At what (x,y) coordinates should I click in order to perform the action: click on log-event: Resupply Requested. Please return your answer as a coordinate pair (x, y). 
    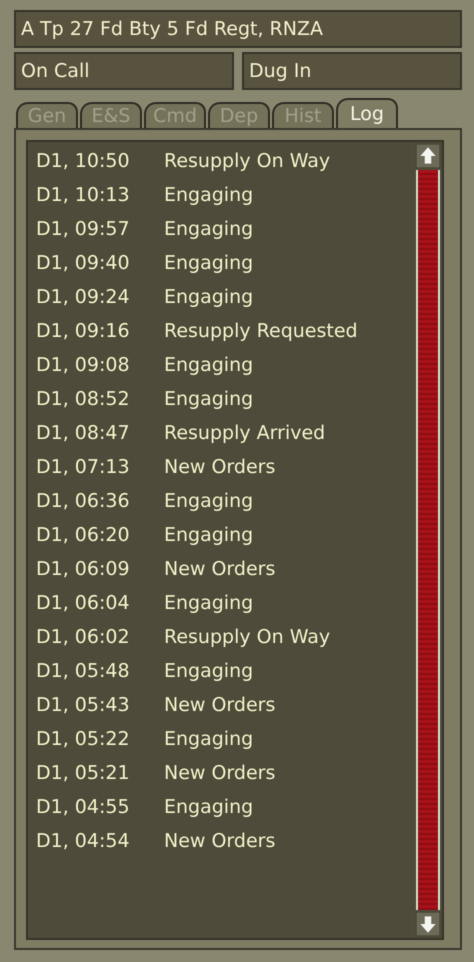
    Looking at the image, I should click on (261, 331).